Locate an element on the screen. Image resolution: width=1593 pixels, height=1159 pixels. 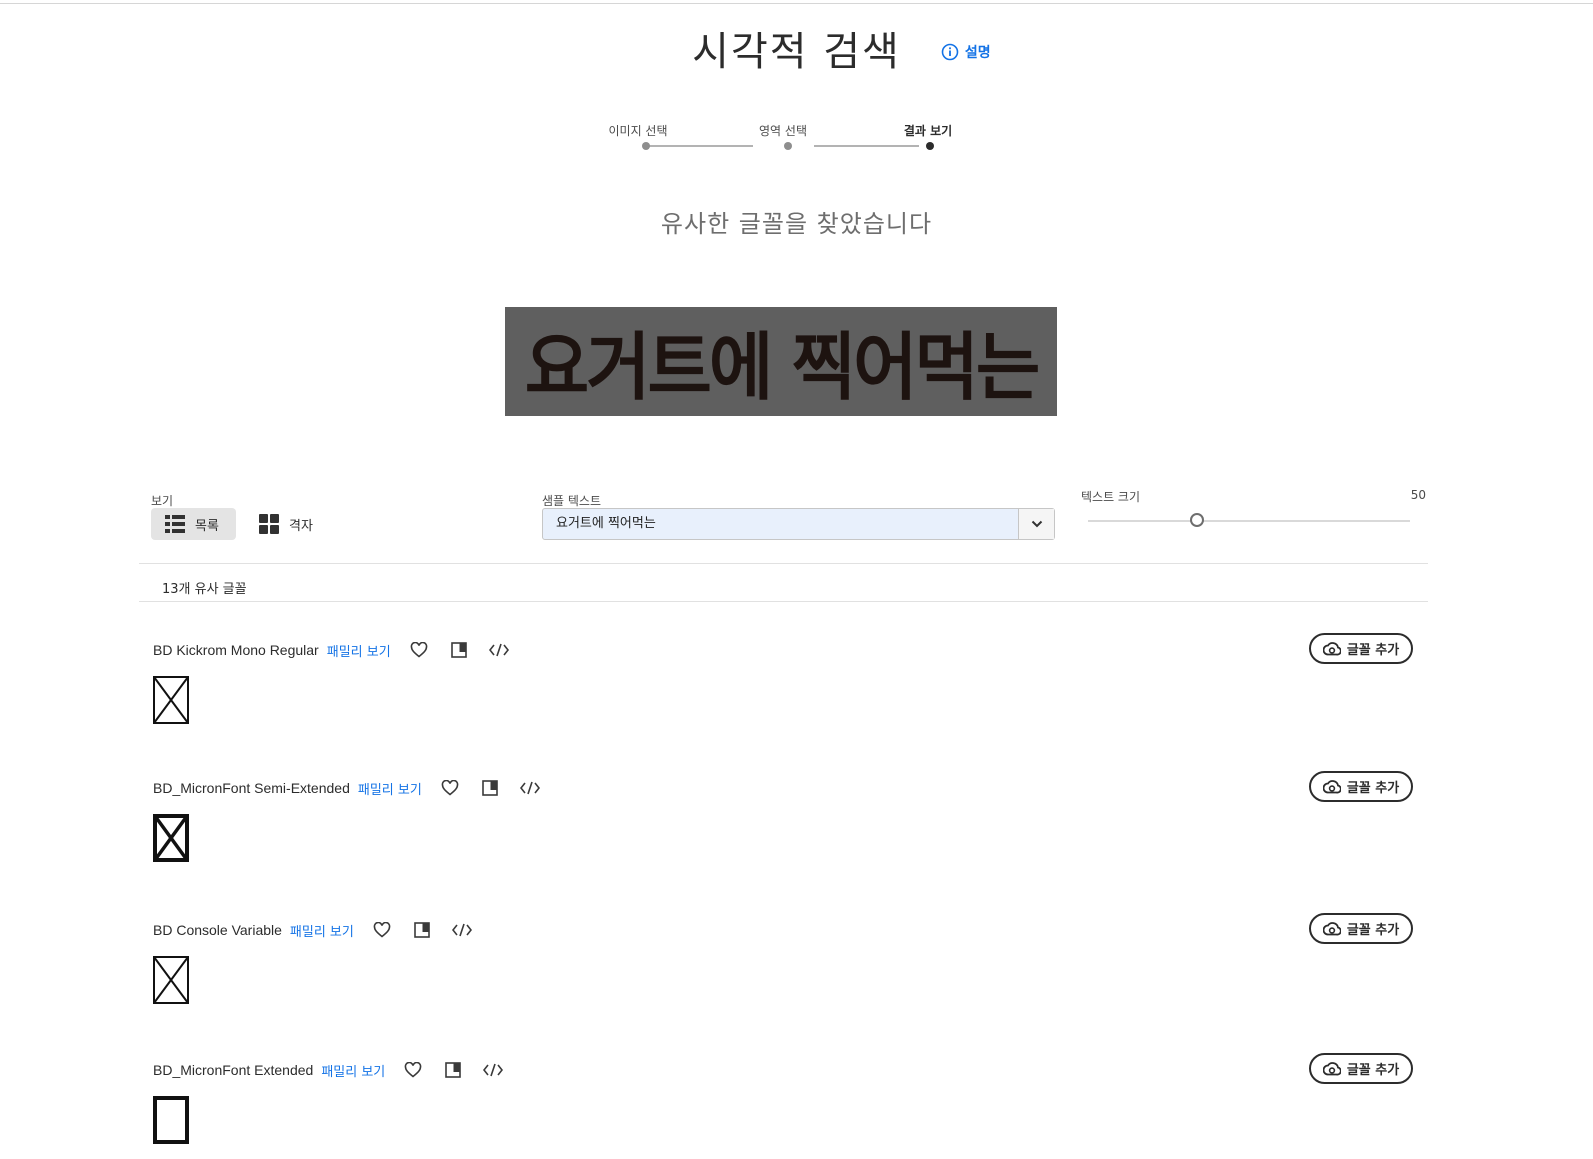
font-result-row: BD Kickrom Mono Regular 패밀리 보기 글꼴 추가 is located at coordinates (783, 686).